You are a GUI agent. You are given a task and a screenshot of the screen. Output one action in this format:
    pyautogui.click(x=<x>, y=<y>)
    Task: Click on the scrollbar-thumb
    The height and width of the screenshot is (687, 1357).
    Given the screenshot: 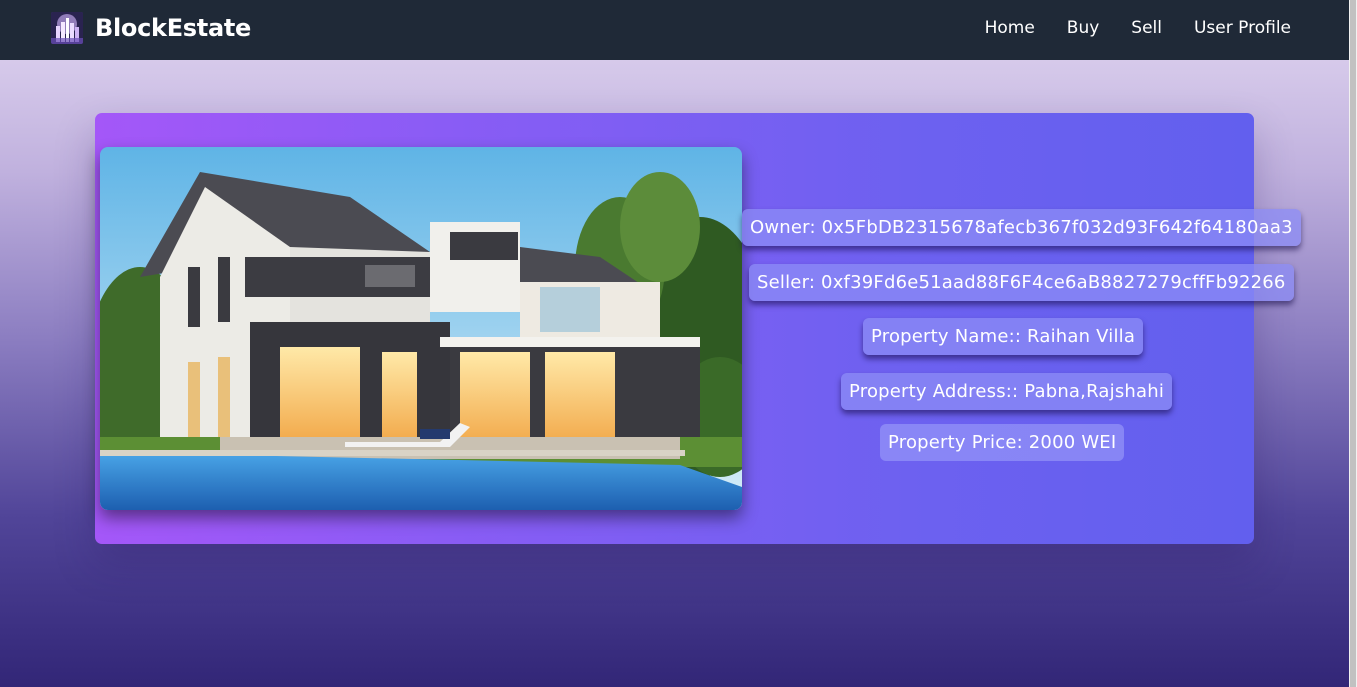 What is the action you would take?
    pyautogui.click(x=1353, y=343)
    